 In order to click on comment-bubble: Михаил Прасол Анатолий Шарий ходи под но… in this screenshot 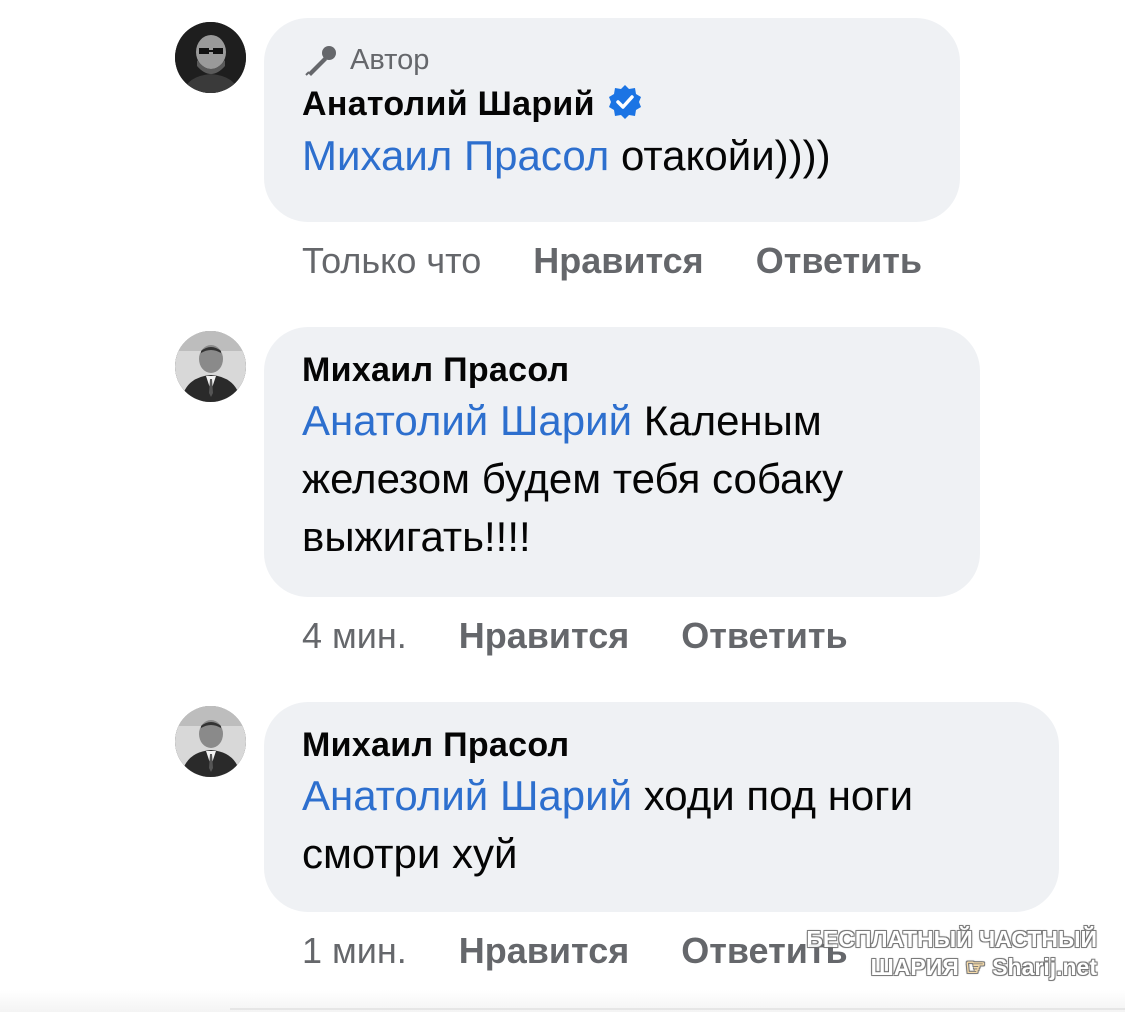, I will do `click(661, 807)`.